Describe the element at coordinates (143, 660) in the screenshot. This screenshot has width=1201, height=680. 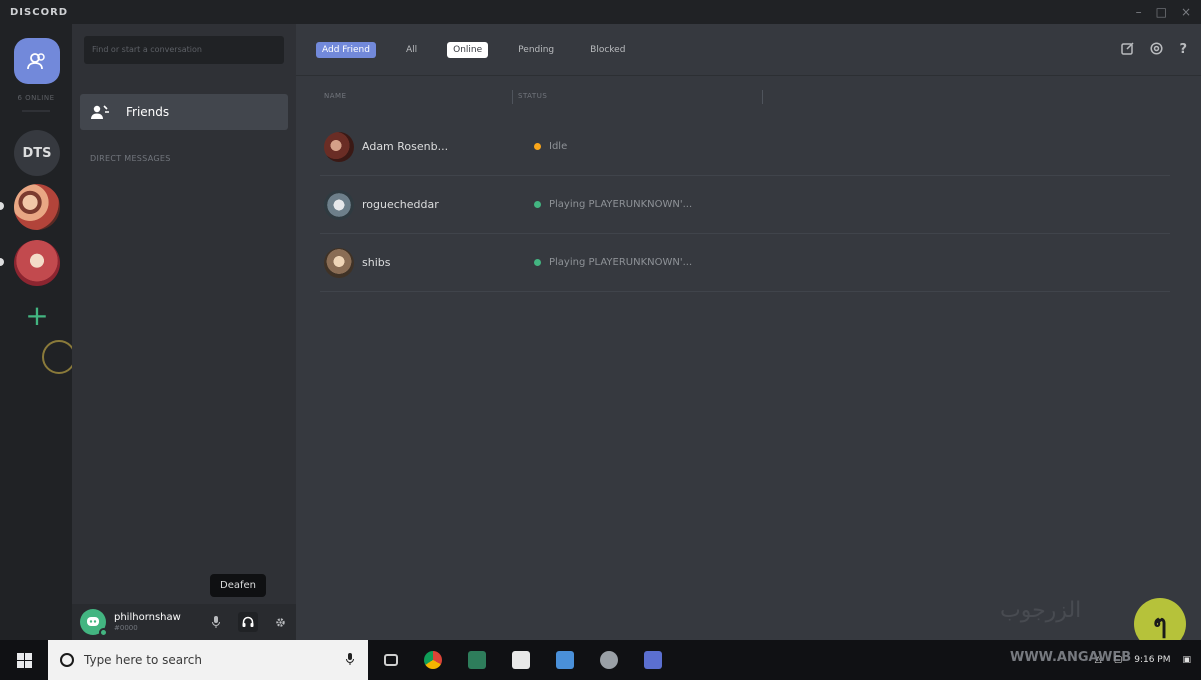
I see `taskbar-search-placeholder: Type here to search` at that location.